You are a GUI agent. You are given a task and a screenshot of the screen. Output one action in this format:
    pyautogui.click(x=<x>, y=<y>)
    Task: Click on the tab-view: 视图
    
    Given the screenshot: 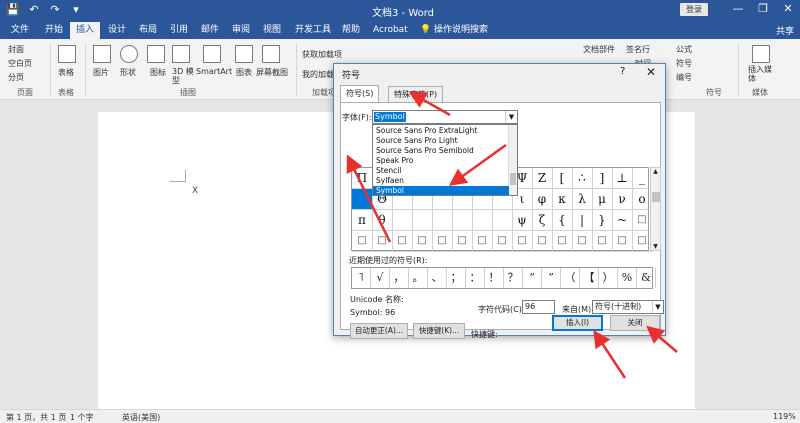 What is the action you would take?
    pyautogui.click(x=272, y=30)
    